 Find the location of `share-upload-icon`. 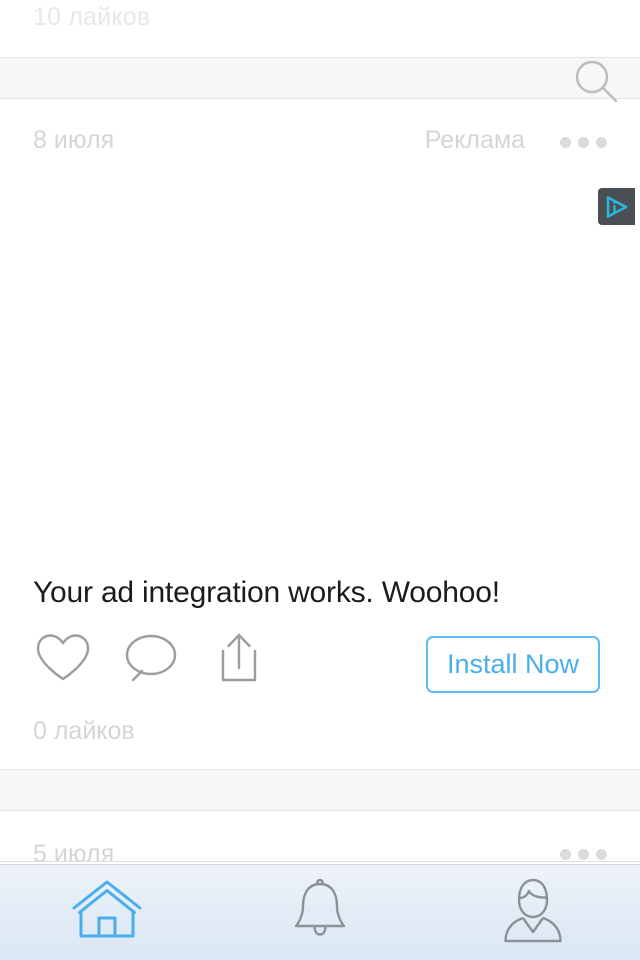

share-upload-icon is located at coordinates (239, 660).